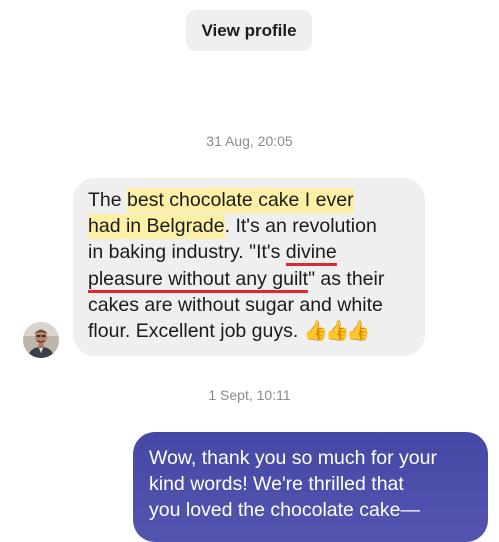 This screenshot has width=499, height=542. Describe the element at coordinates (156, 227) in the screenshot. I see `highlighted-text: had in Belgrade` at that location.